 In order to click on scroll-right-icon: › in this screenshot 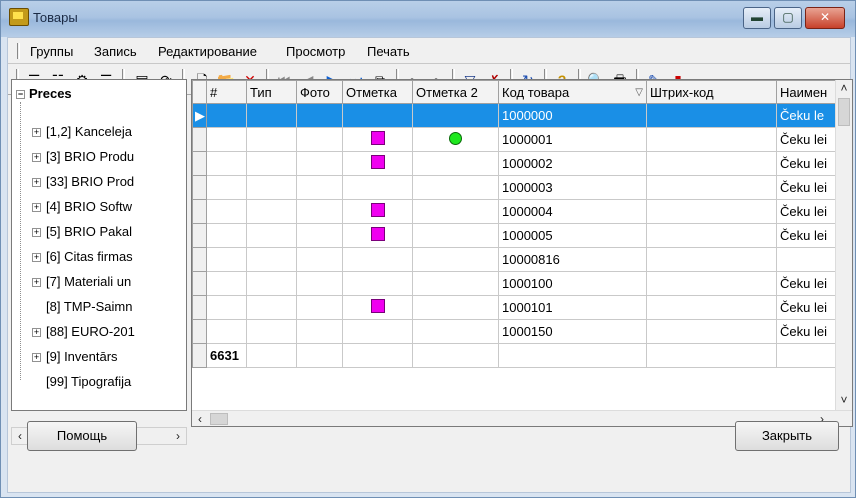, I will do `click(178, 436)`.